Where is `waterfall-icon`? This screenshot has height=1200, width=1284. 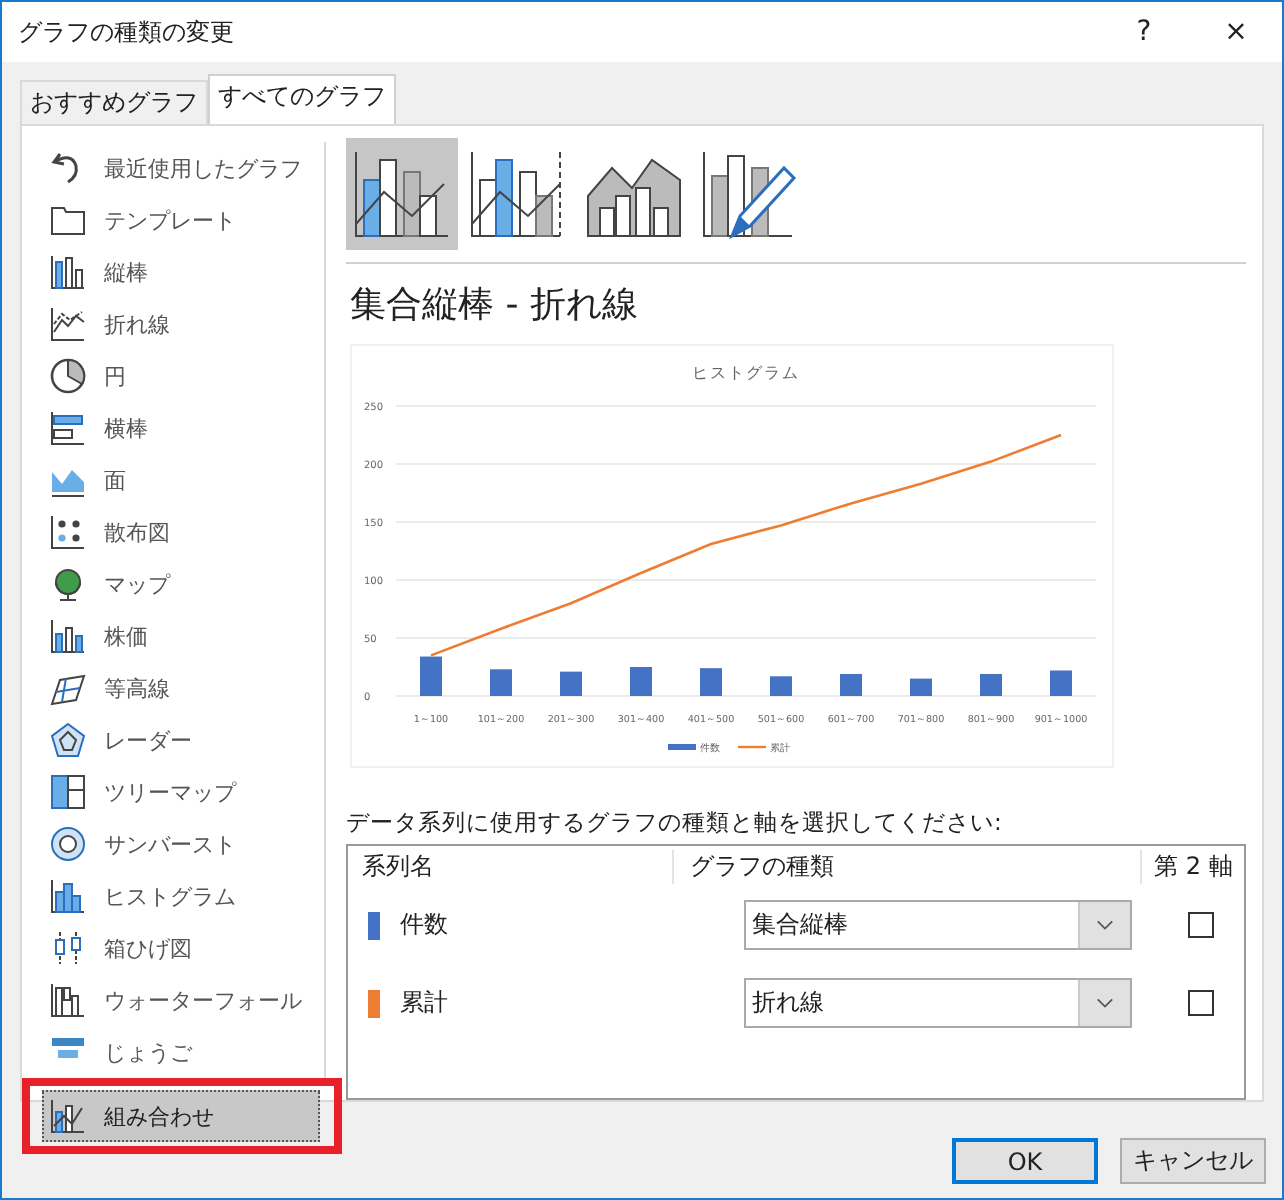
waterfall-icon is located at coordinates (68, 1000).